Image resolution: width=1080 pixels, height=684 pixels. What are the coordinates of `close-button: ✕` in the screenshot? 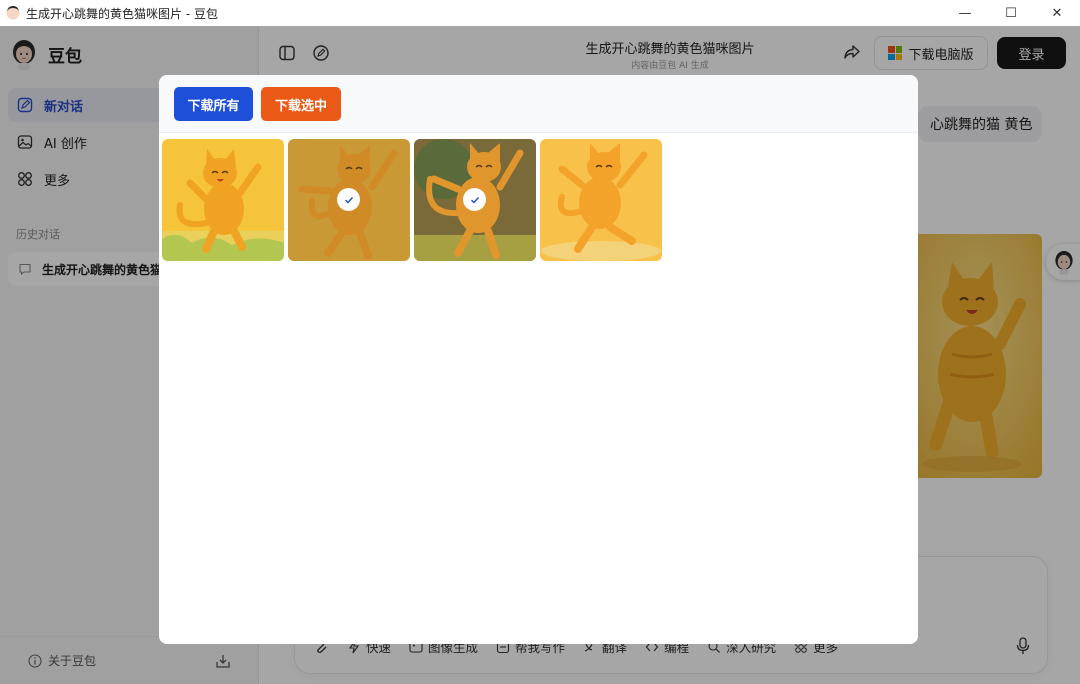 It's located at (1057, 13).